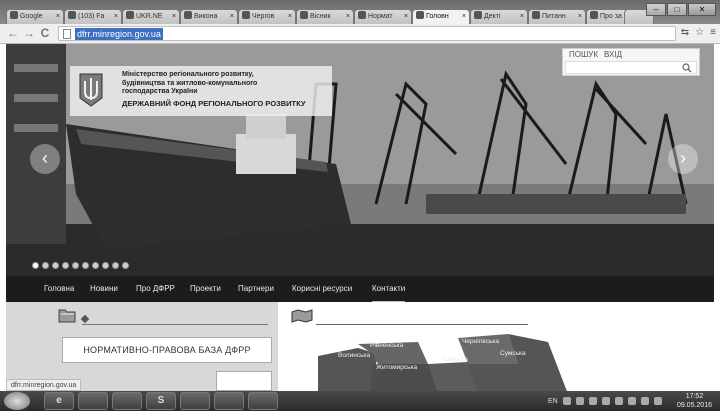 This screenshot has height=411, width=720. Describe the element at coordinates (553, 401) in the screenshot. I see `language-indicator: EN` at that location.